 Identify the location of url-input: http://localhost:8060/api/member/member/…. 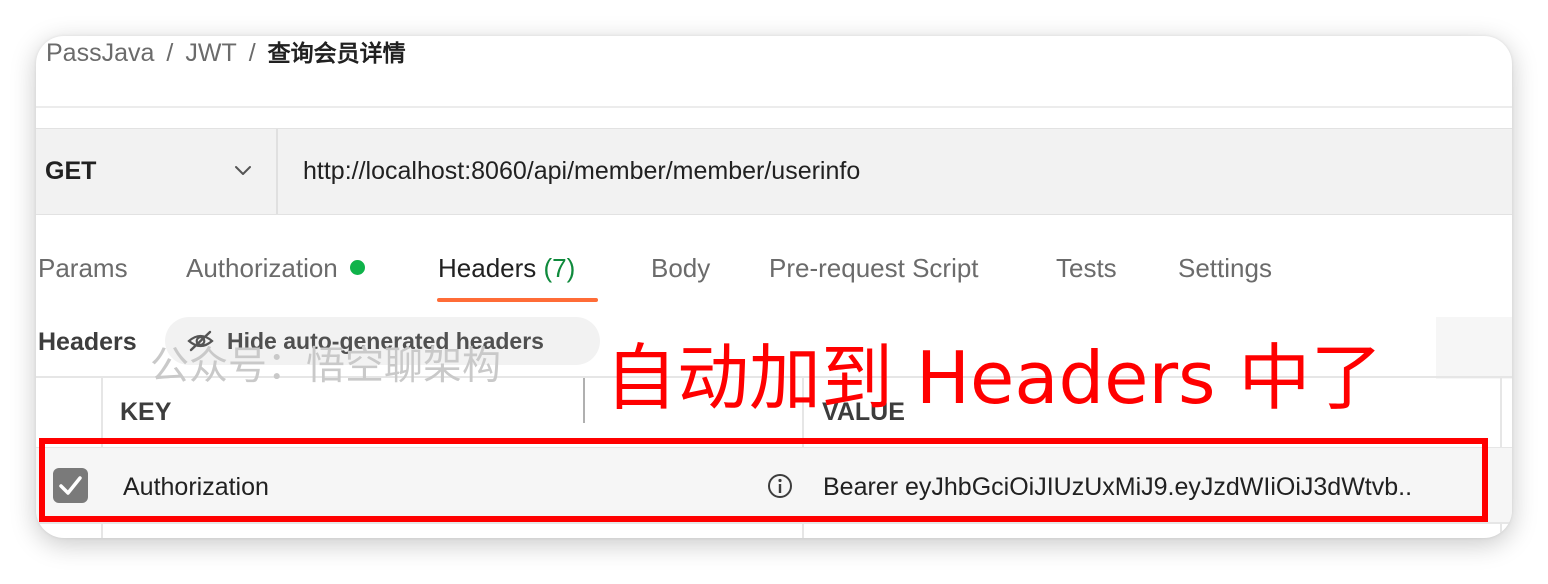
(581, 171).